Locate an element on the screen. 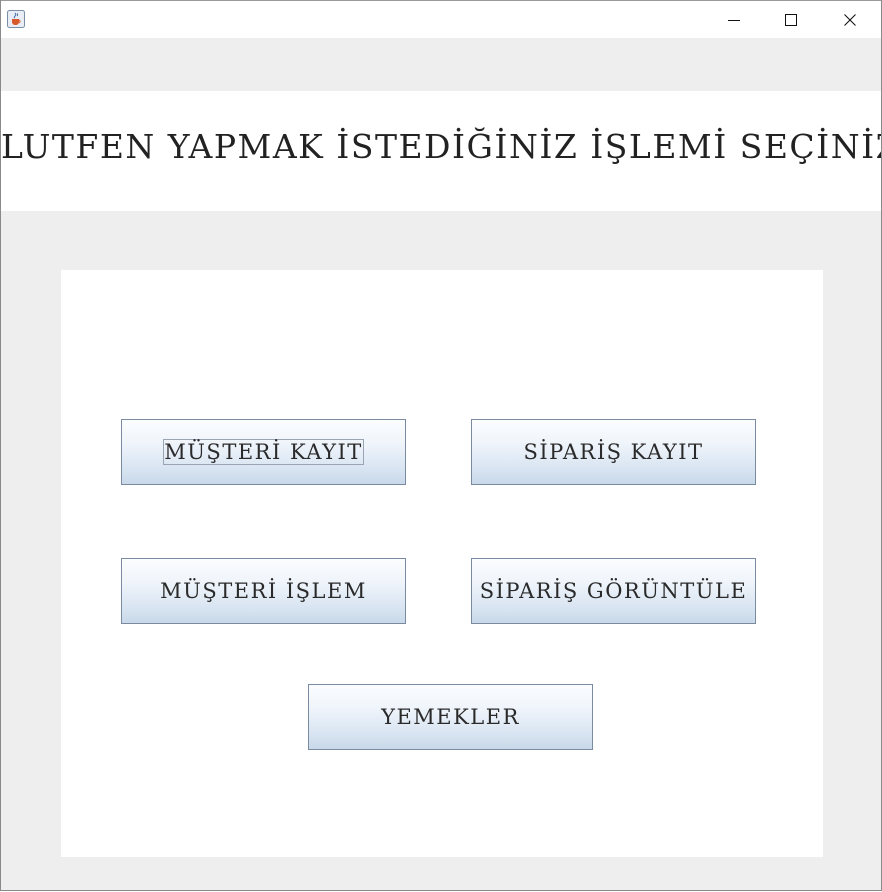  page-title: LUTFEN YAPMAK İSTEDİĞİNİZ İŞLEMİ SEÇİNİZ is located at coordinates (441, 146).